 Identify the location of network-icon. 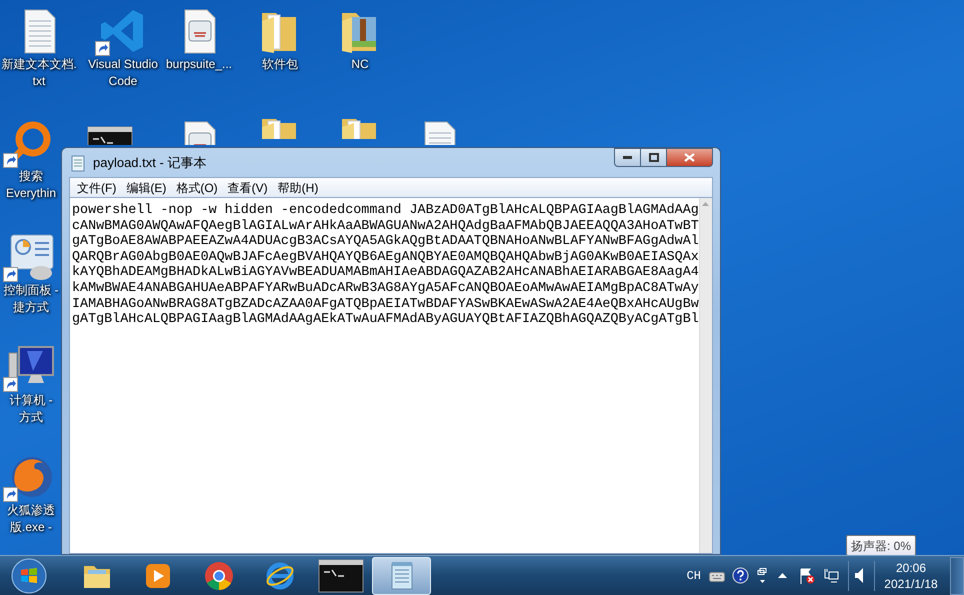
(831, 576).